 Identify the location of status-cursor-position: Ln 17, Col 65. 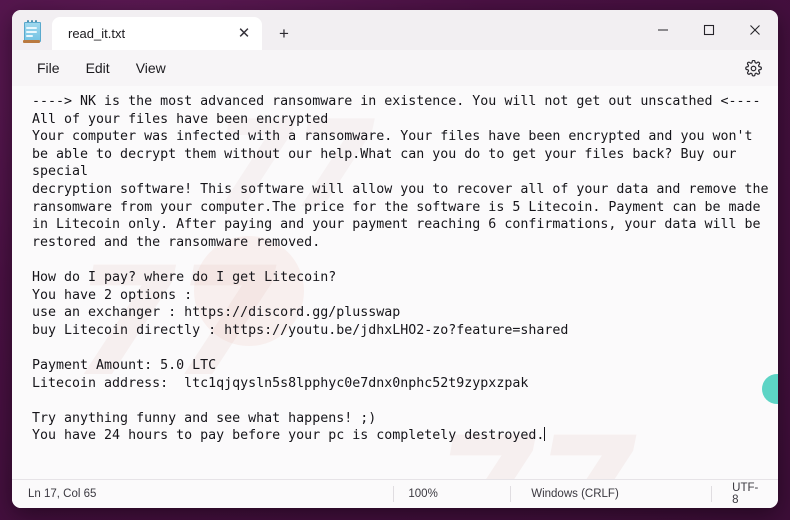
(62, 494).